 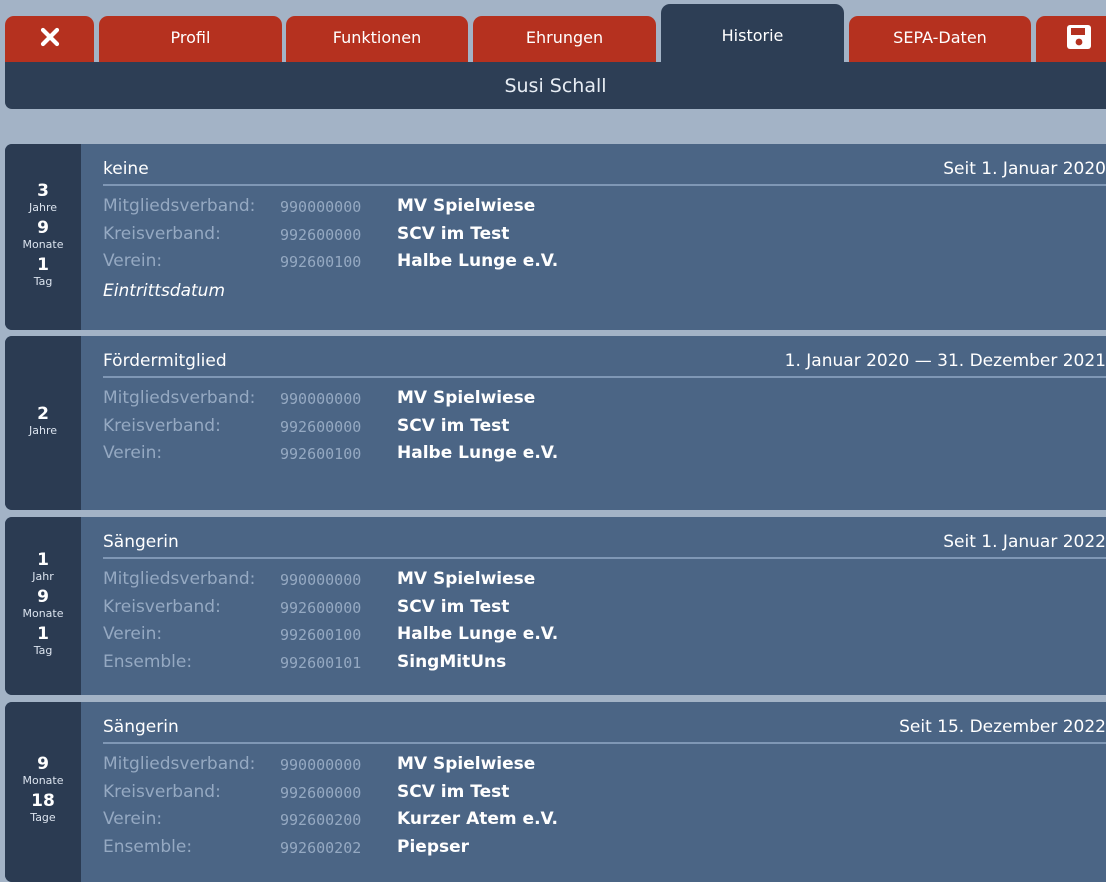 I want to click on date-range: 1. Januar 2020 — 31. Dezember 2021, so click(x=945, y=361).